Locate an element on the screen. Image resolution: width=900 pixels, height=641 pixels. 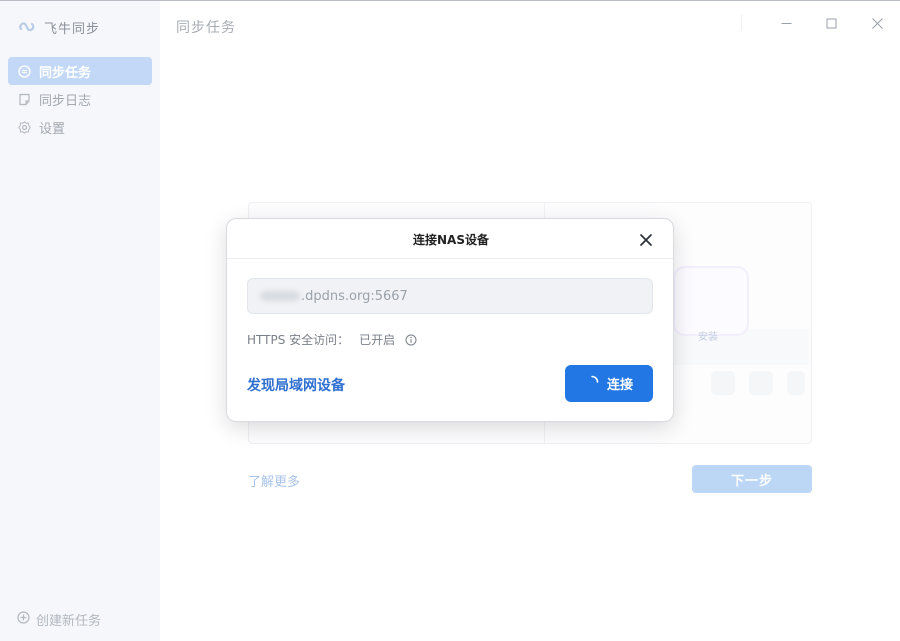
create-task-button: 创建新任务 is located at coordinates (59, 619).